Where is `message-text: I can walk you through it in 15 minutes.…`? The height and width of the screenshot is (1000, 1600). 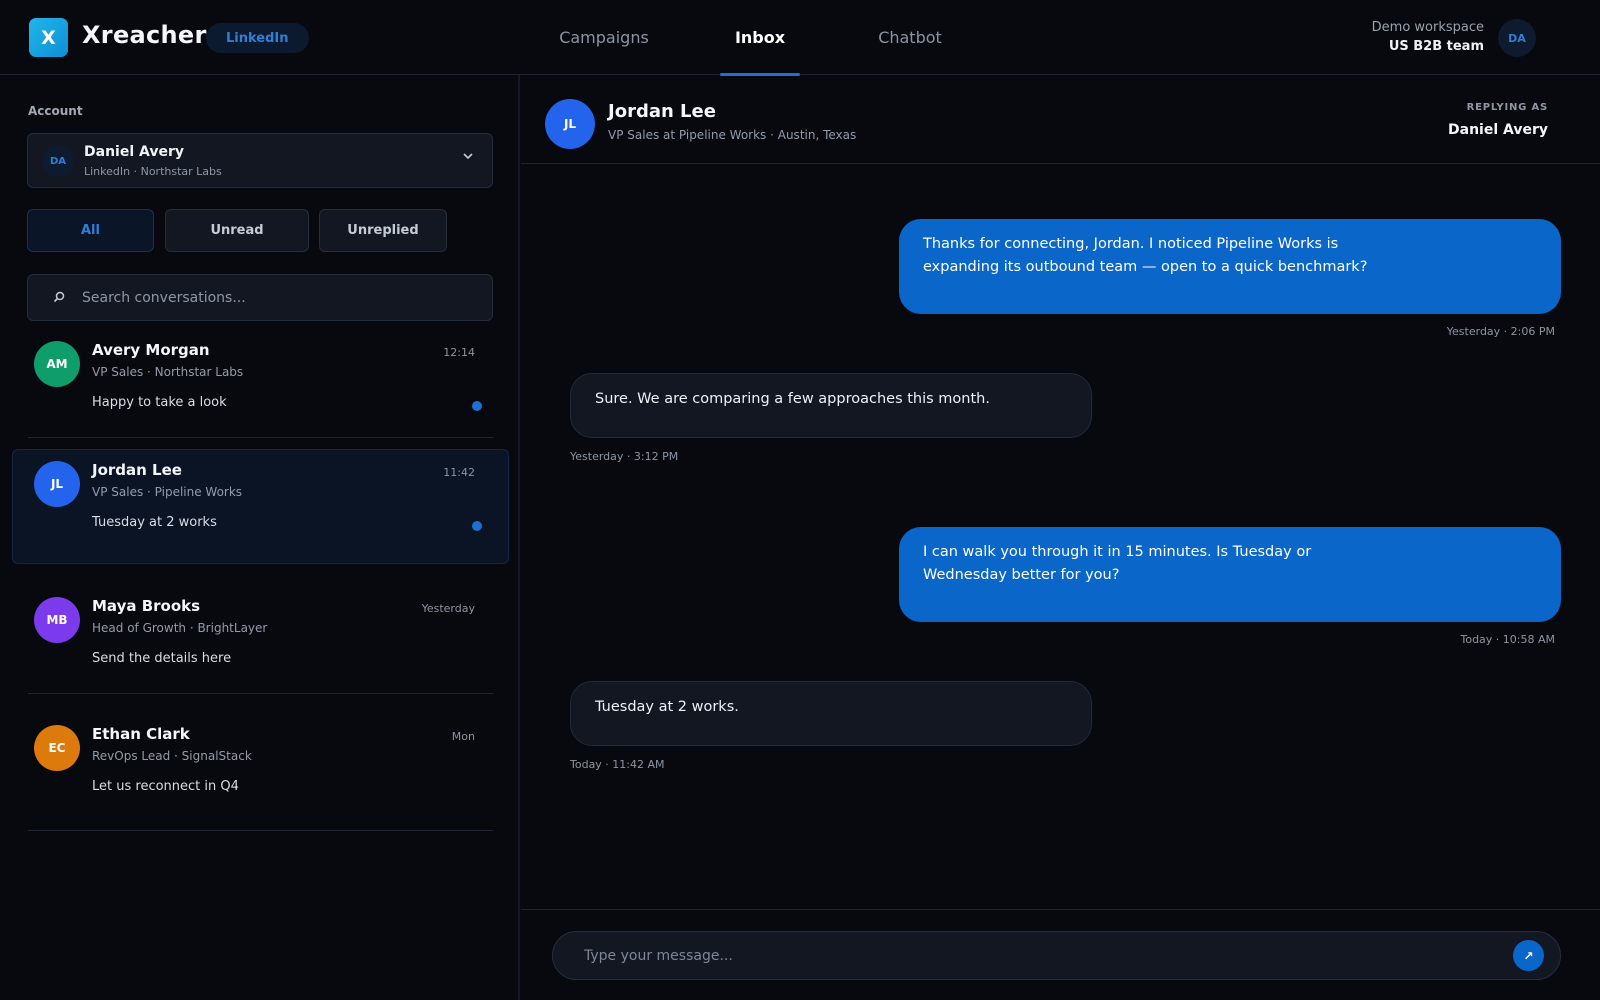
message-text: I can walk you through it in 15 minutes.… is located at coordinates (1117, 563).